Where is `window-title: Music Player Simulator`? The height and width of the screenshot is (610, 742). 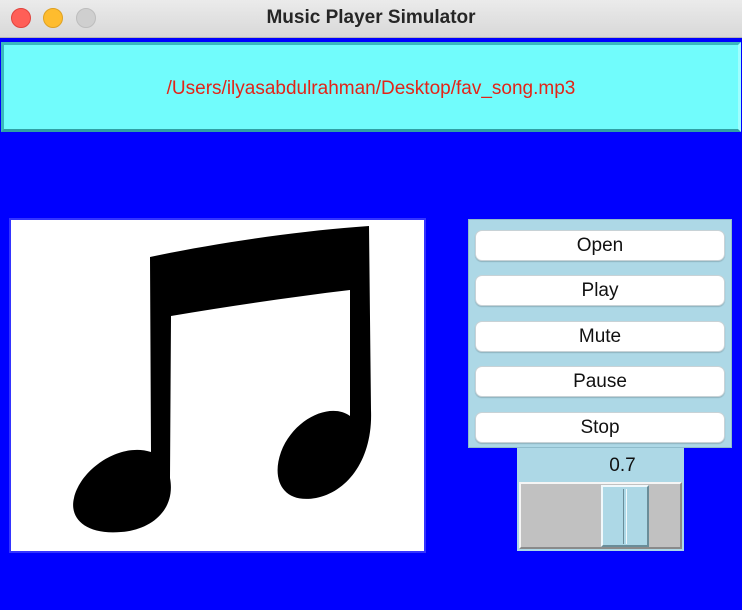 window-title: Music Player Simulator is located at coordinates (371, 17).